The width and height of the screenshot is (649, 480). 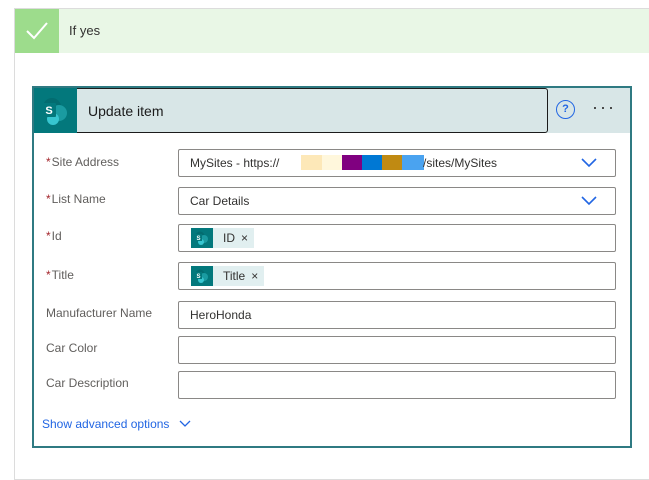 I want to click on title-field: S Title ×, so click(x=397, y=276).